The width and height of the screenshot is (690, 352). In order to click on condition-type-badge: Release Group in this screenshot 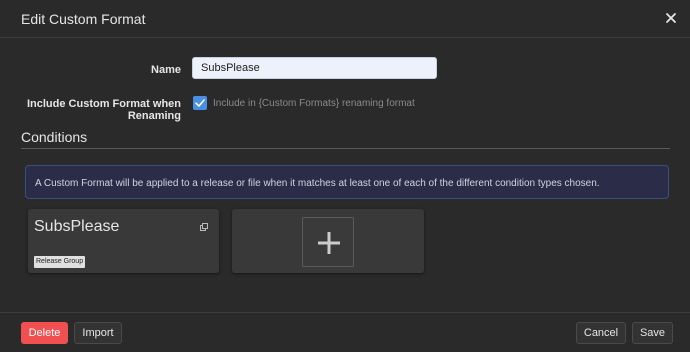, I will do `click(60, 262)`.